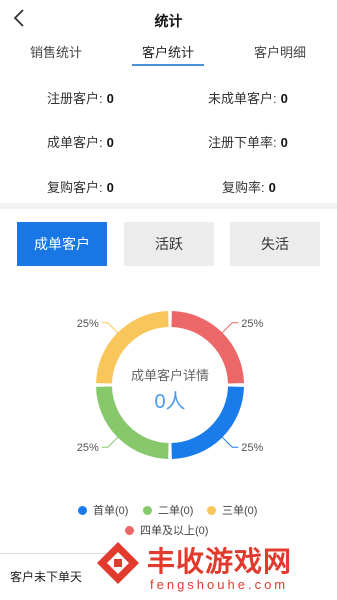 The width and height of the screenshot is (337, 600). I want to click on stat-label: 复购率:, so click(243, 187).